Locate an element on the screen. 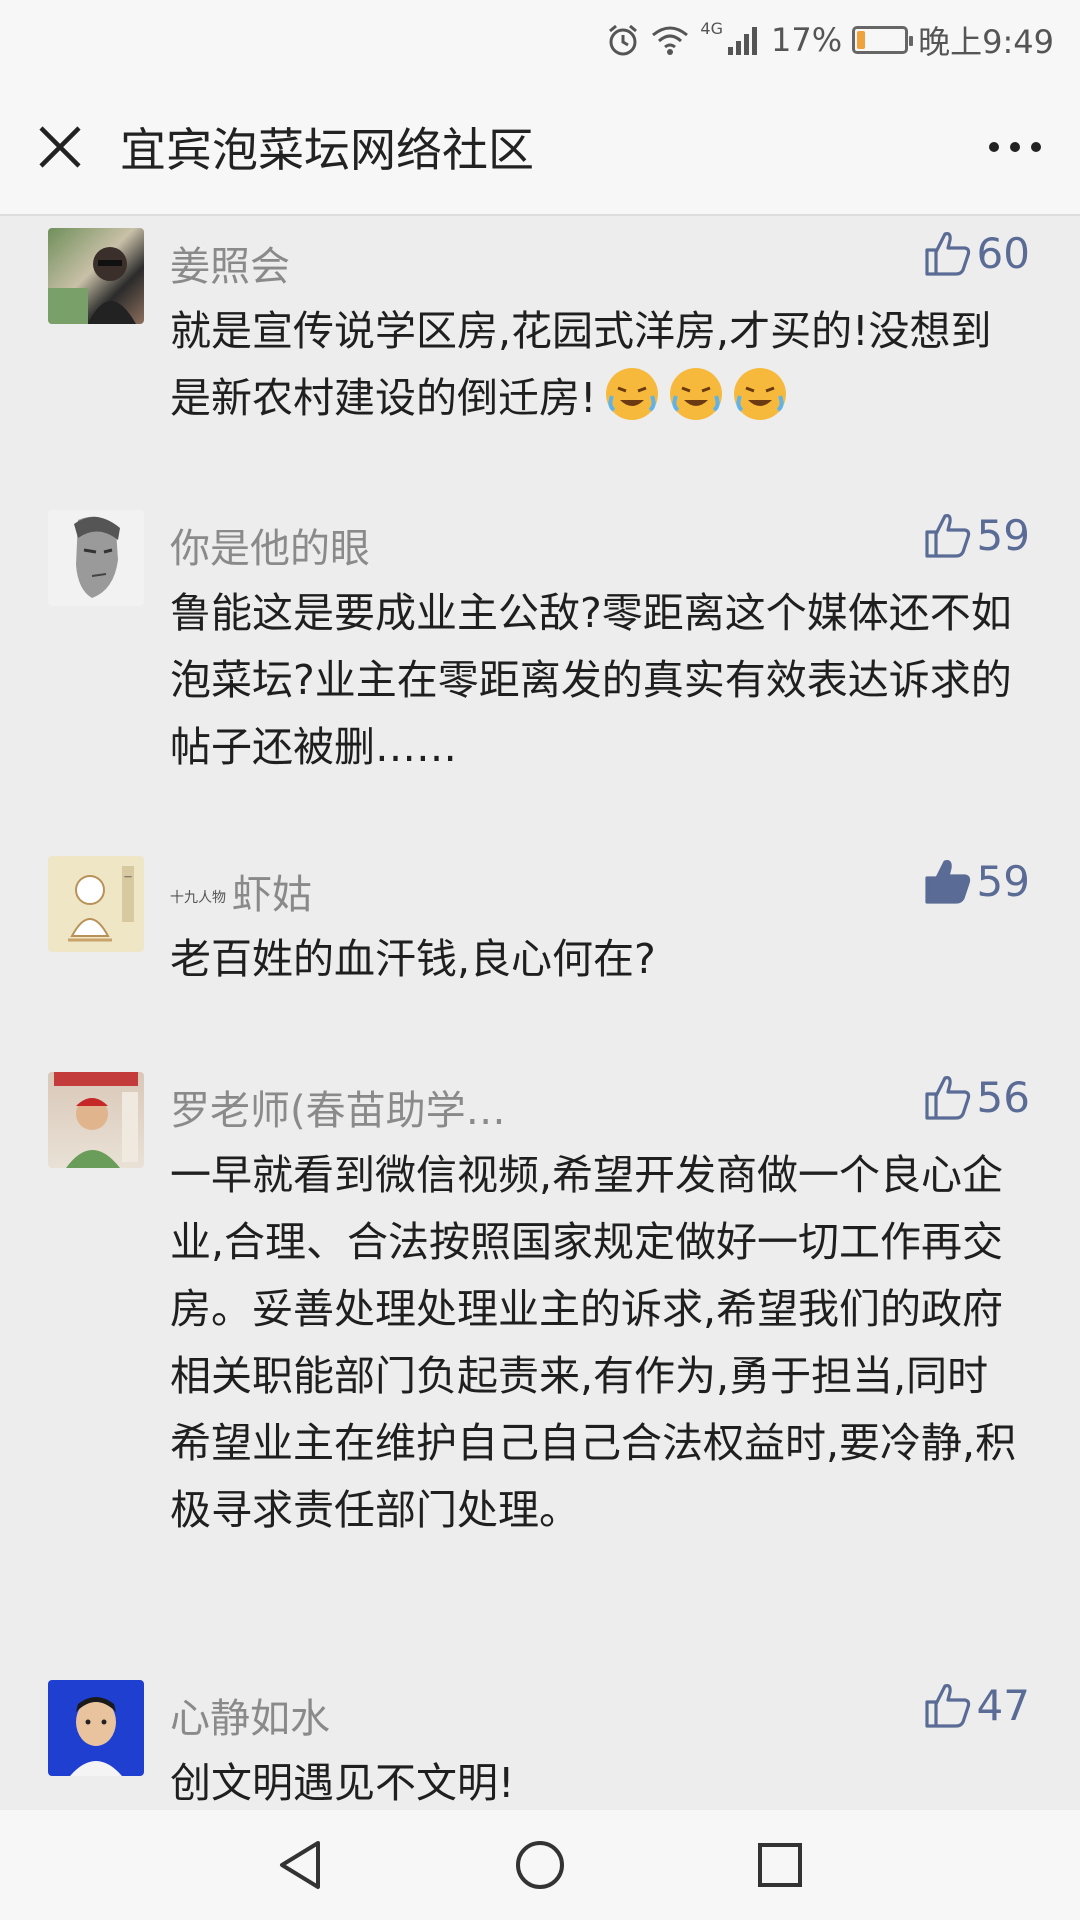 The height and width of the screenshot is (1920, 1080). battery-percent: 17% is located at coordinates (807, 40).